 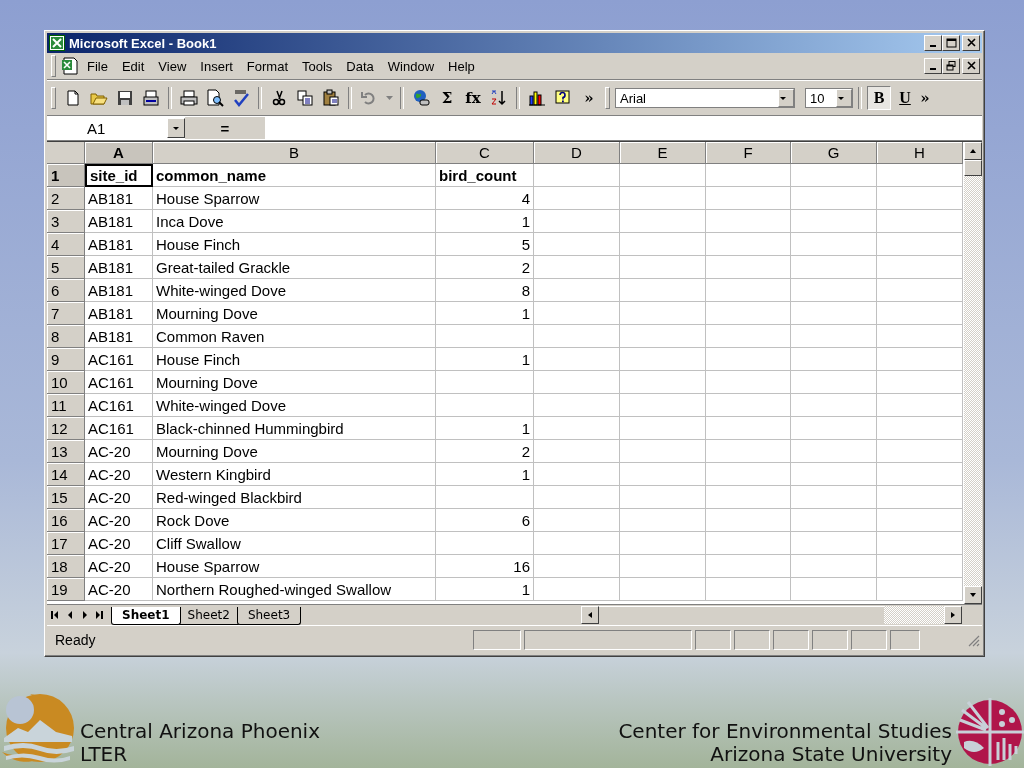 I want to click on scroll-thumb, so click(x=973, y=168).